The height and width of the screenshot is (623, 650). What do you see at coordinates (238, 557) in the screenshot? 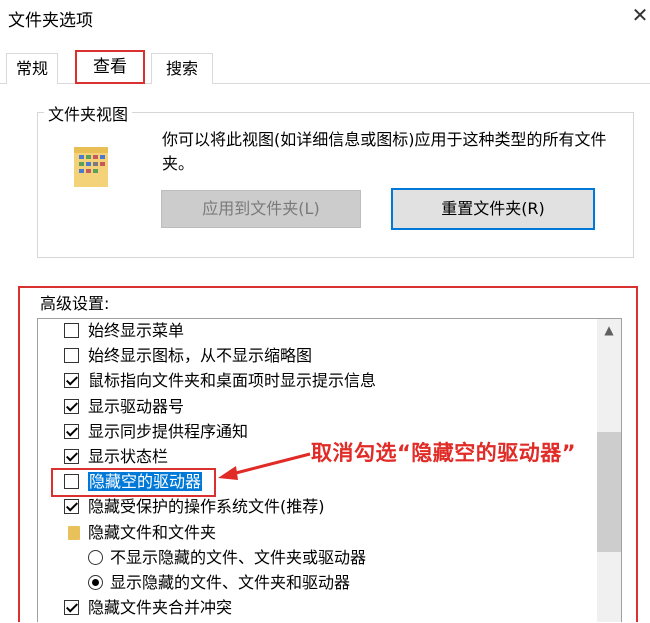
I see `list-item-label: 不显示隐藏的文件、文件夹或驱动器` at bounding box center [238, 557].